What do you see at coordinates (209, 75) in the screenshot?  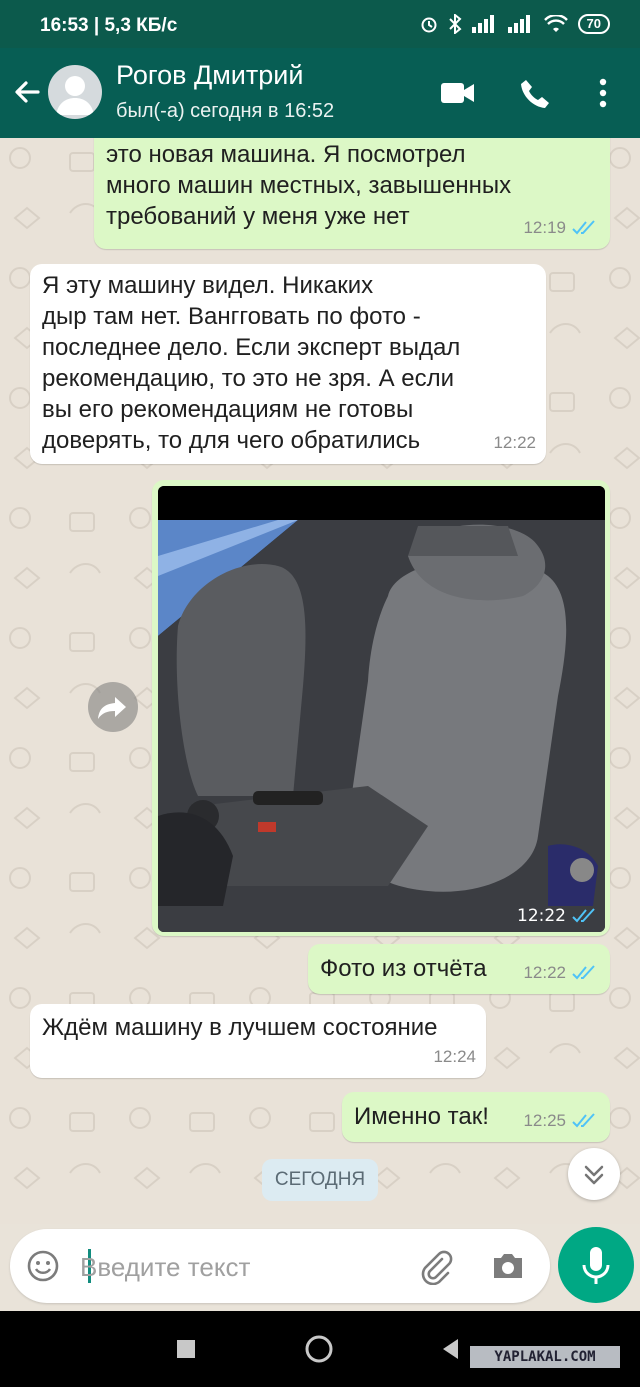 I see `contact-name: Рогов Дмитрий` at bounding box center [209, 75].